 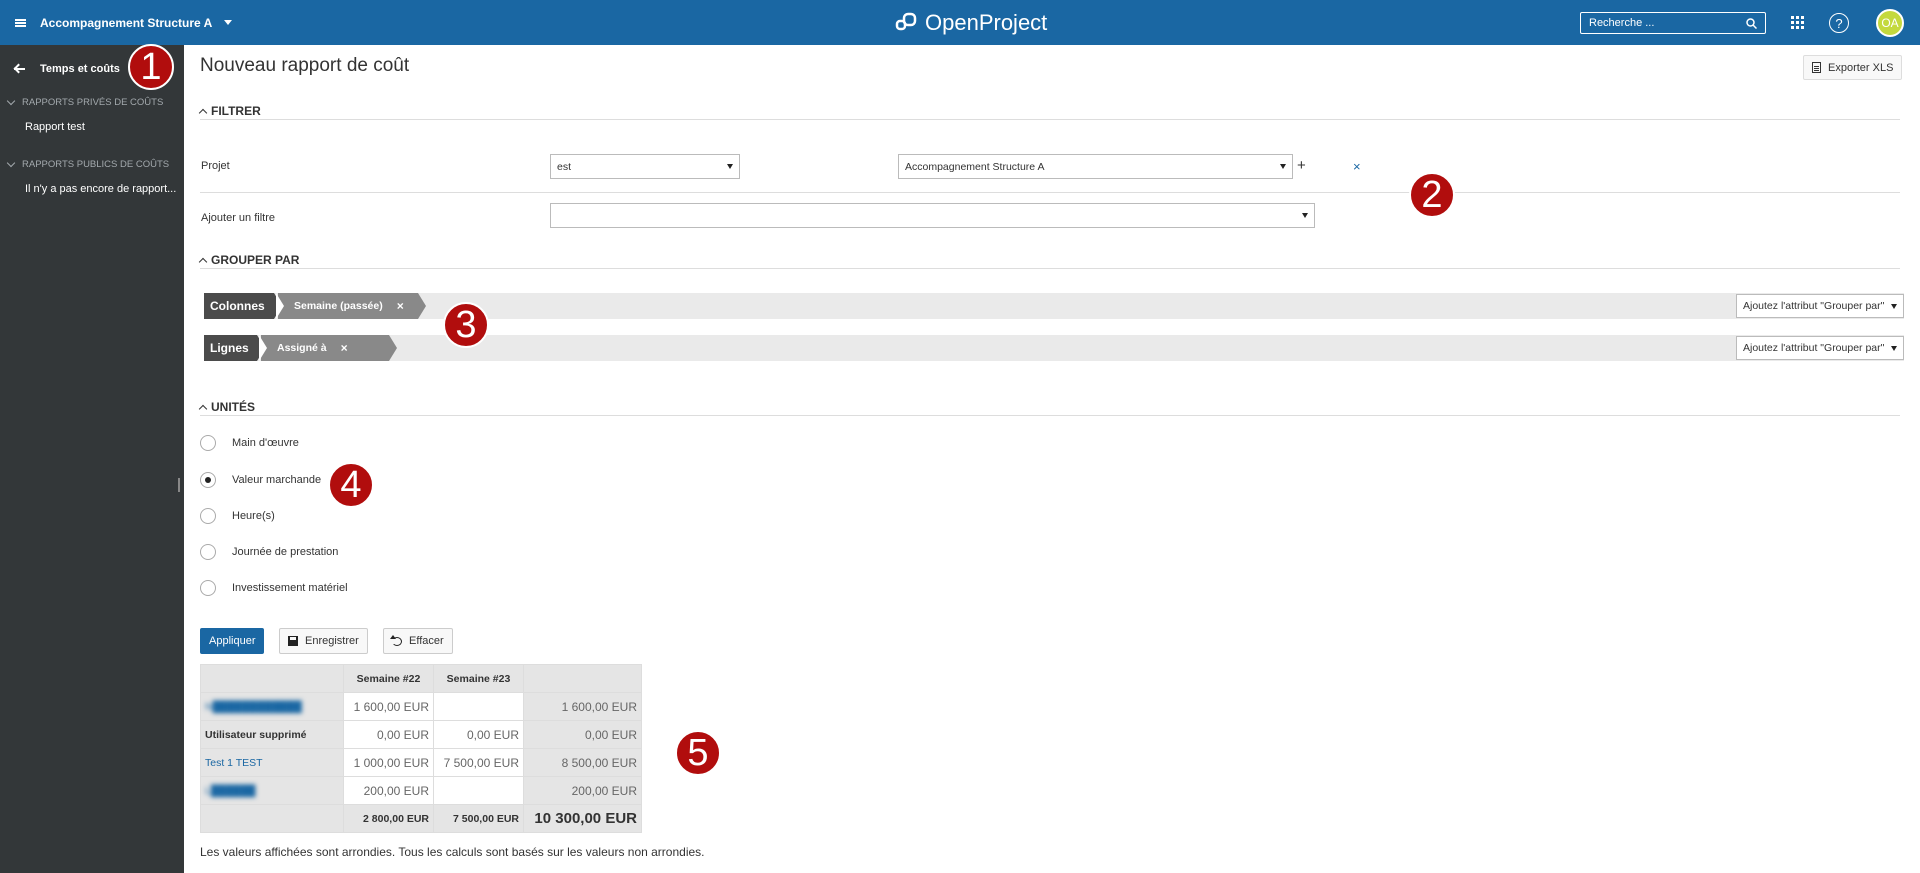 I want to click on table-header-row: Semaine #22 Semaine #23, so click(x=421, y=678).